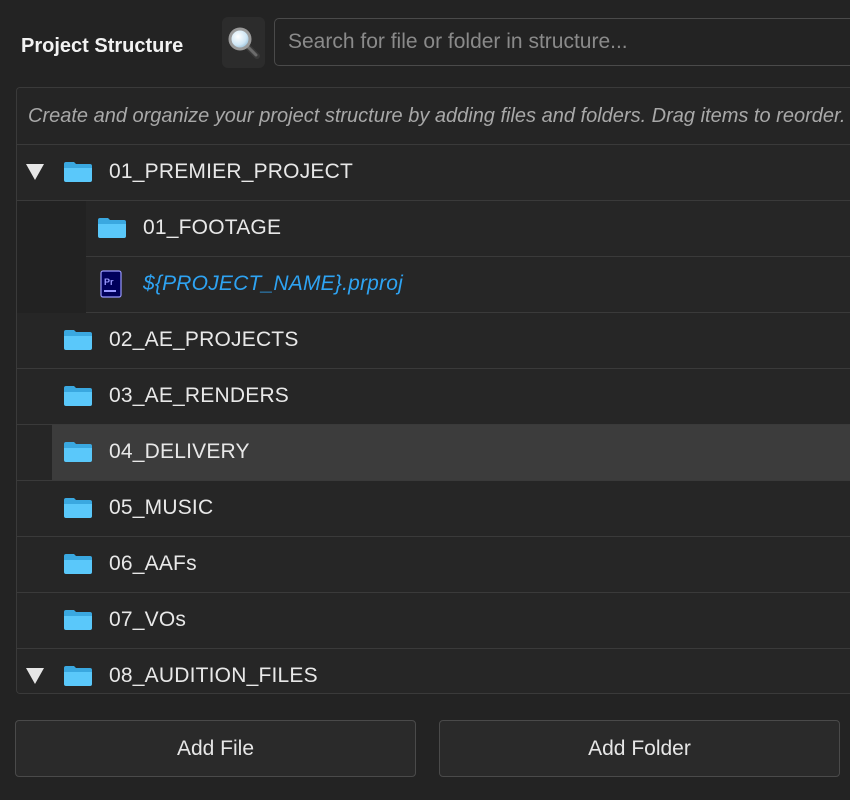  I want to click on svg-text: Pr, so click(109, 282).